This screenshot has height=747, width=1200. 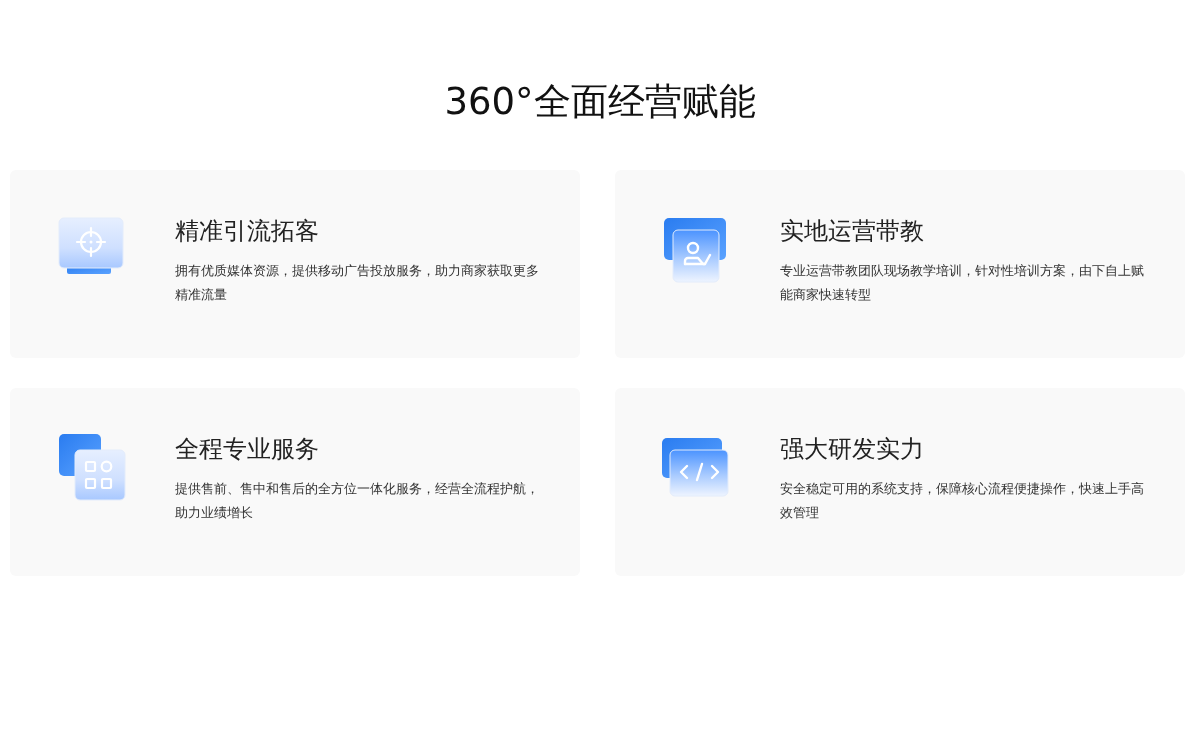 I want to click on card-title: 强大研发实力, so click(x=852, y=449).